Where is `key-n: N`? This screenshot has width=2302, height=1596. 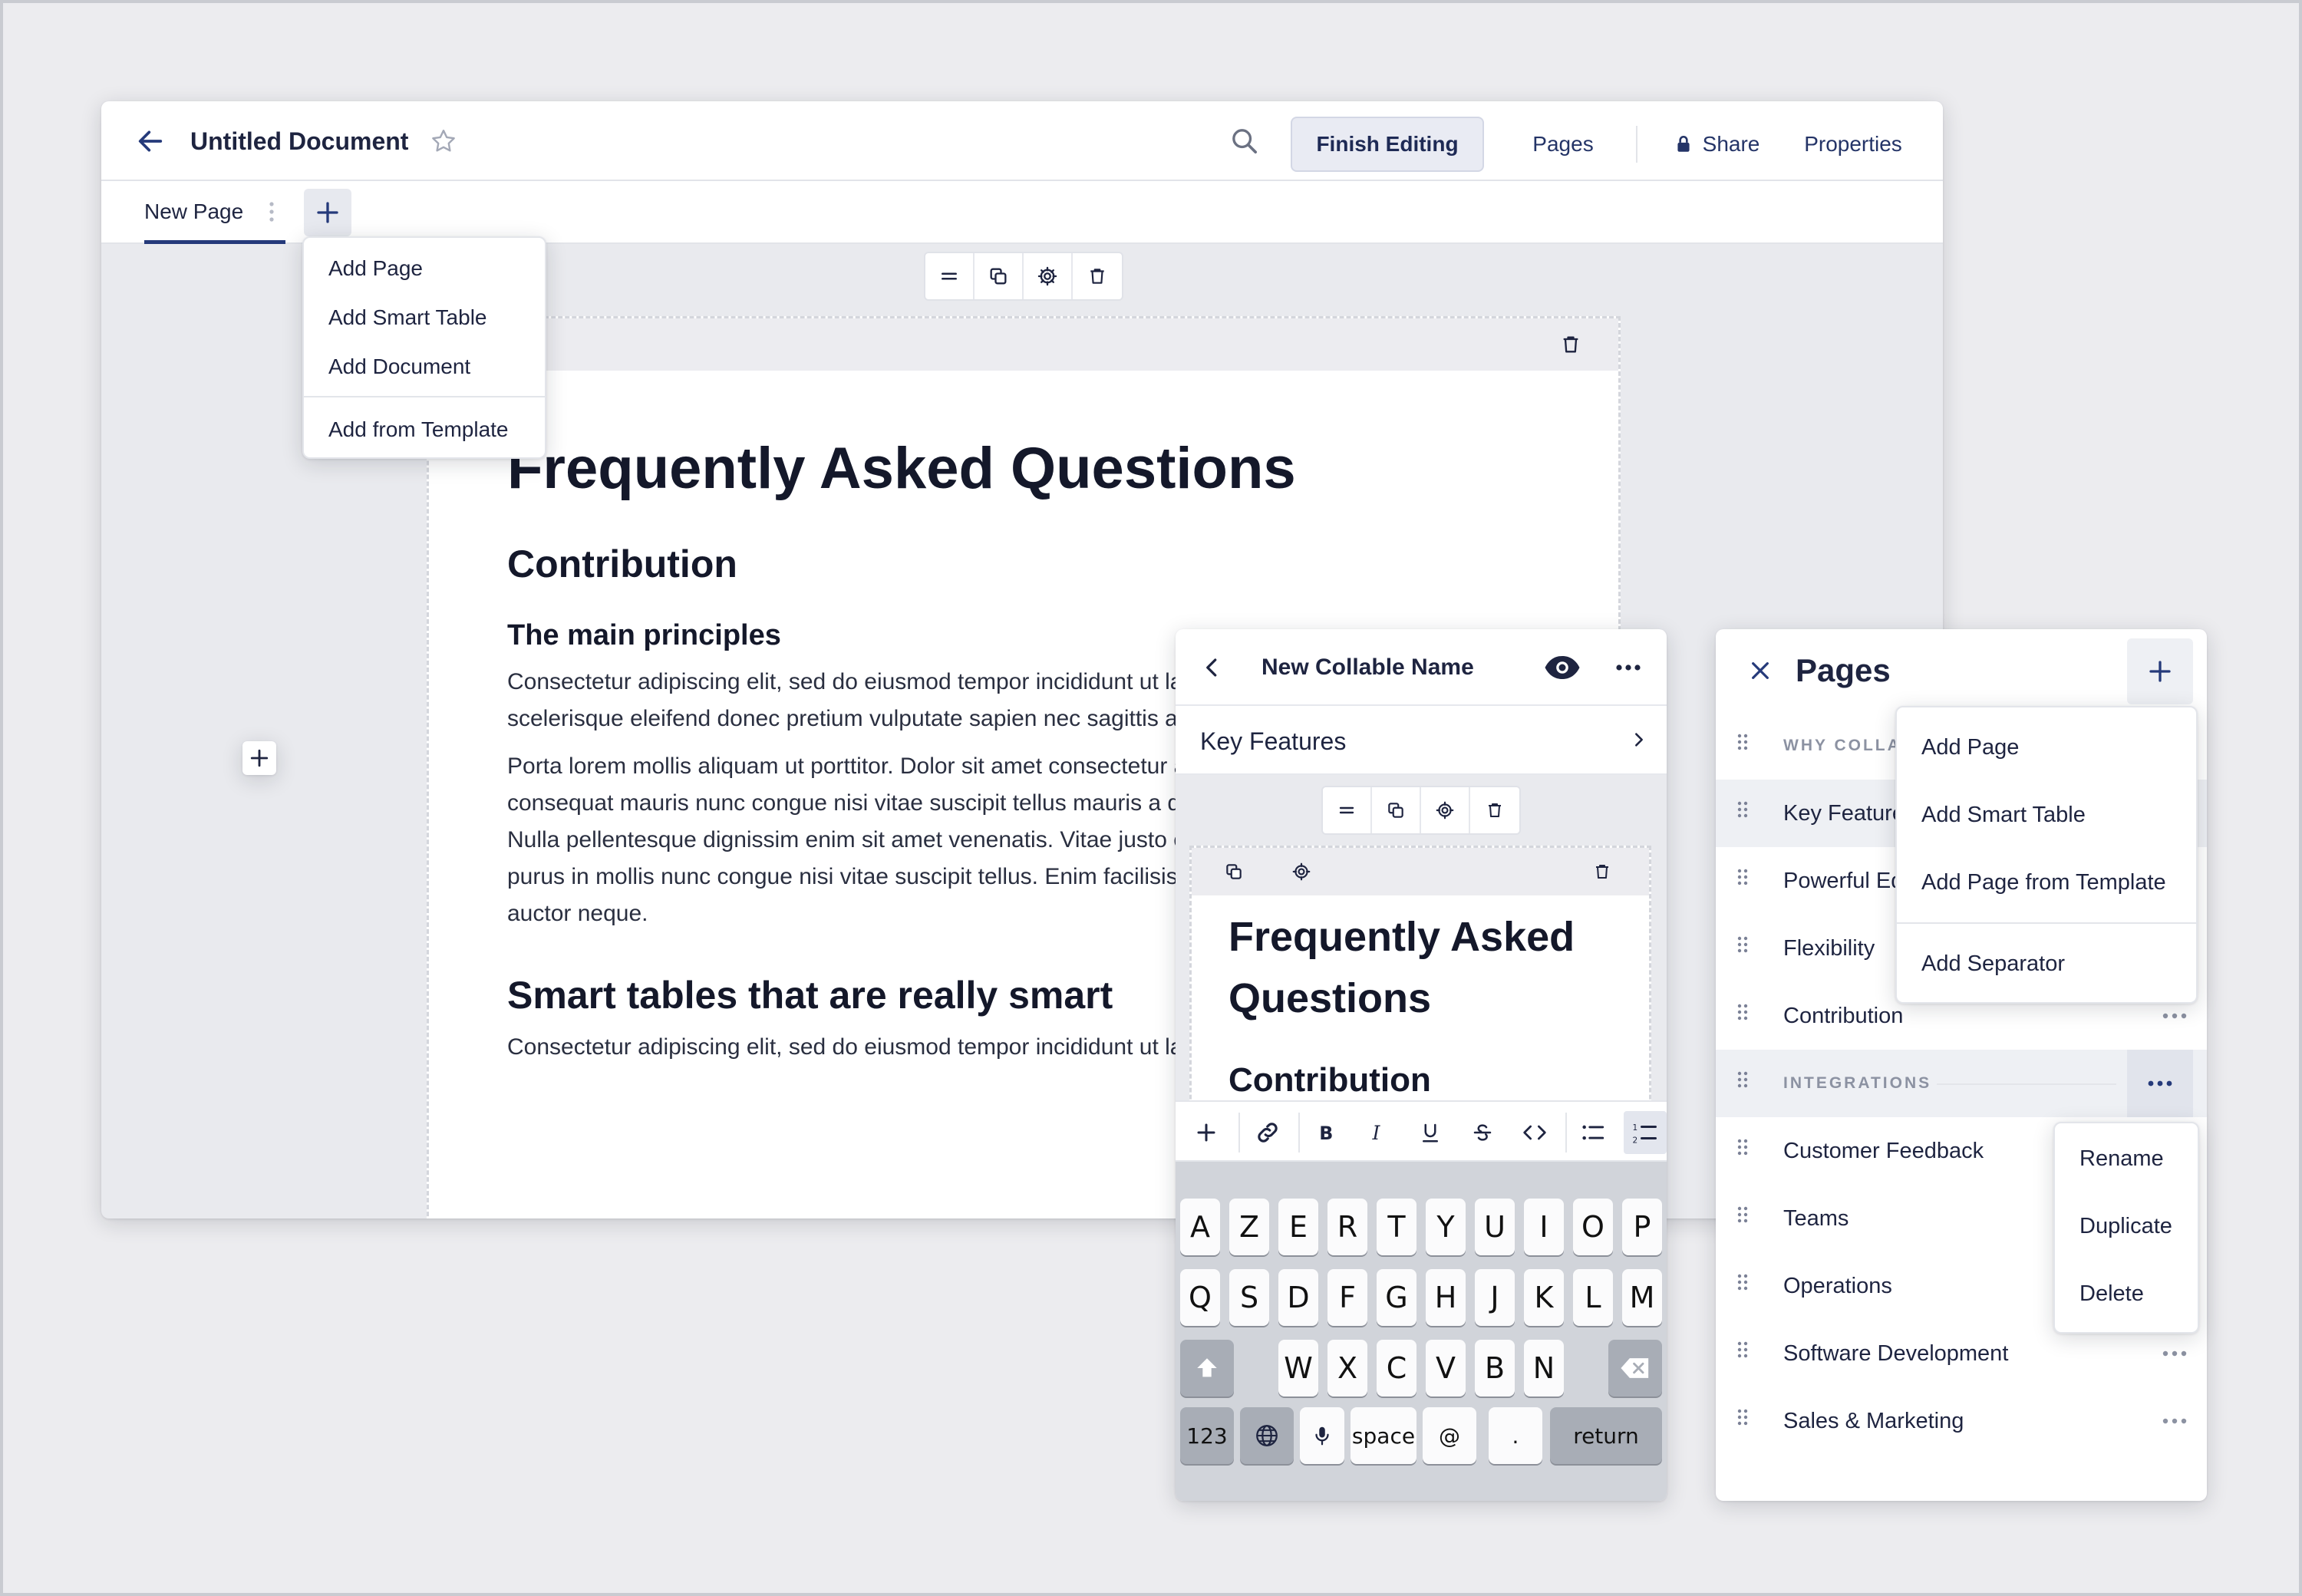
key-n: N is located at coordinates (1544, 1368).